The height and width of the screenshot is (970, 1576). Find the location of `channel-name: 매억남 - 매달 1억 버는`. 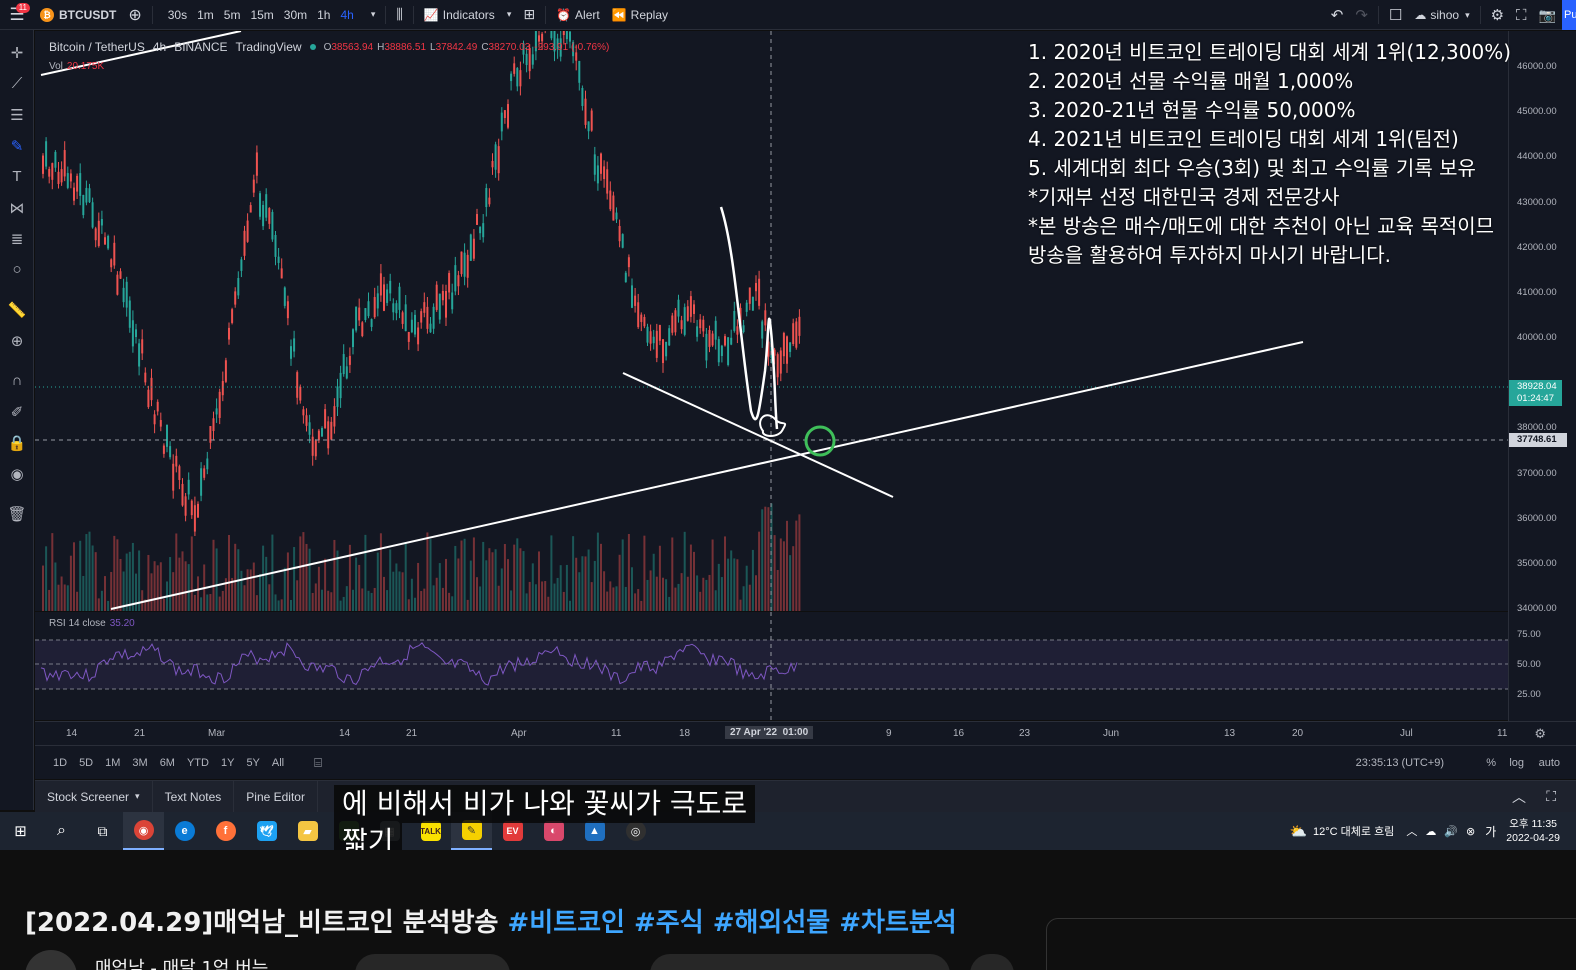

channel-name: 매억남 - 매달 1억 버는 is located at coordinates (181, 962).